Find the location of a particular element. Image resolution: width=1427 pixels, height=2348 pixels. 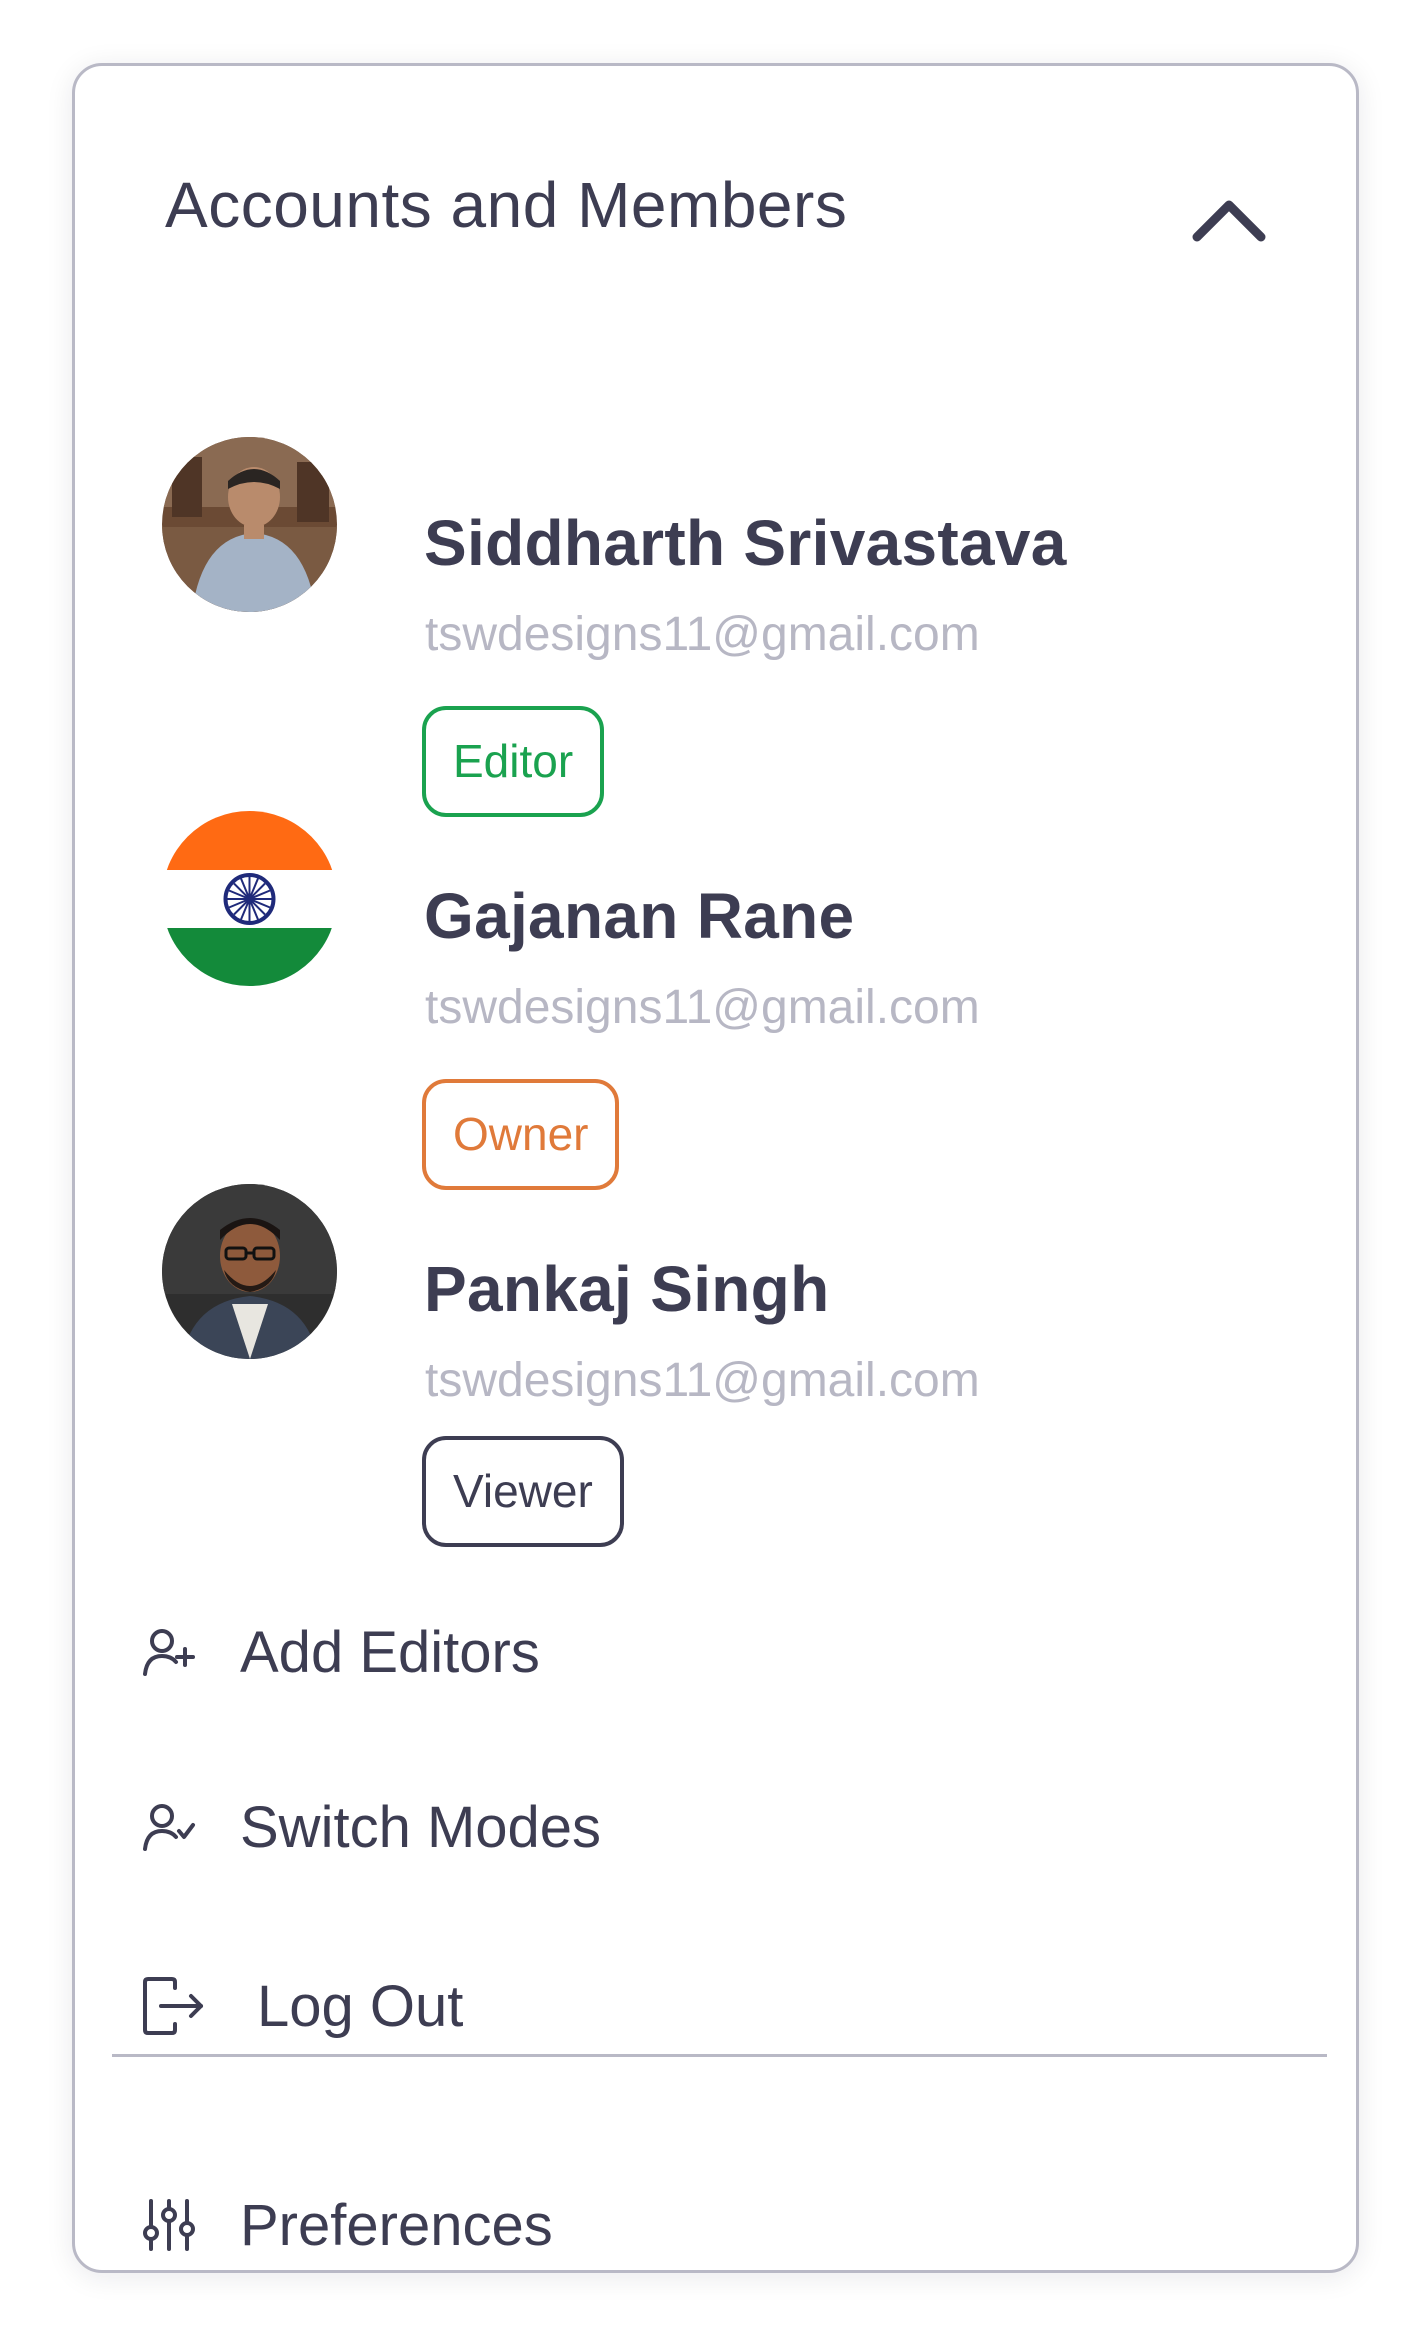

chevron-up-icon is located at coordinates (1229, 221).